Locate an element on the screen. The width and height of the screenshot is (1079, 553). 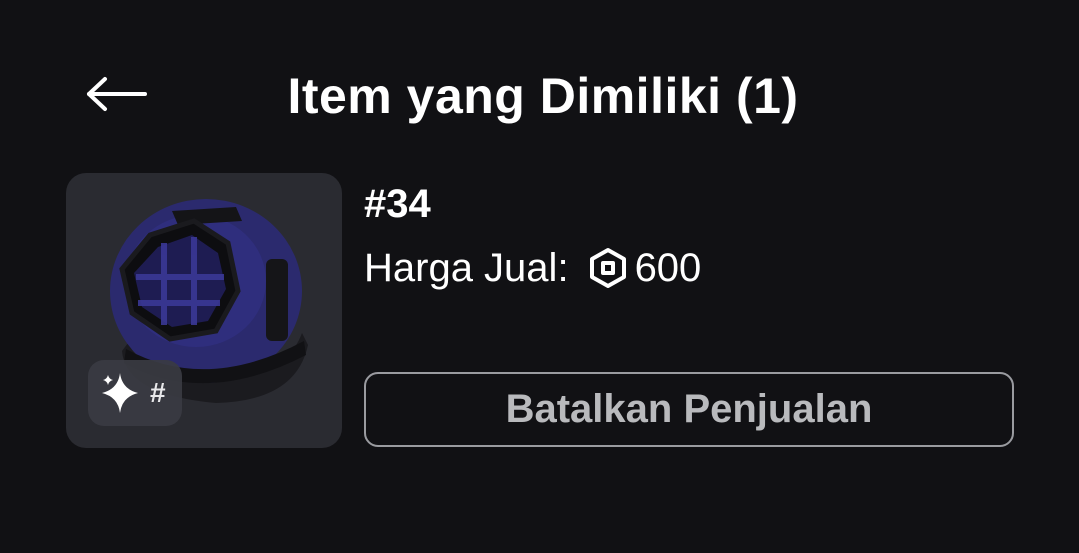
badge-text: # is located at coordinates (158, 392).